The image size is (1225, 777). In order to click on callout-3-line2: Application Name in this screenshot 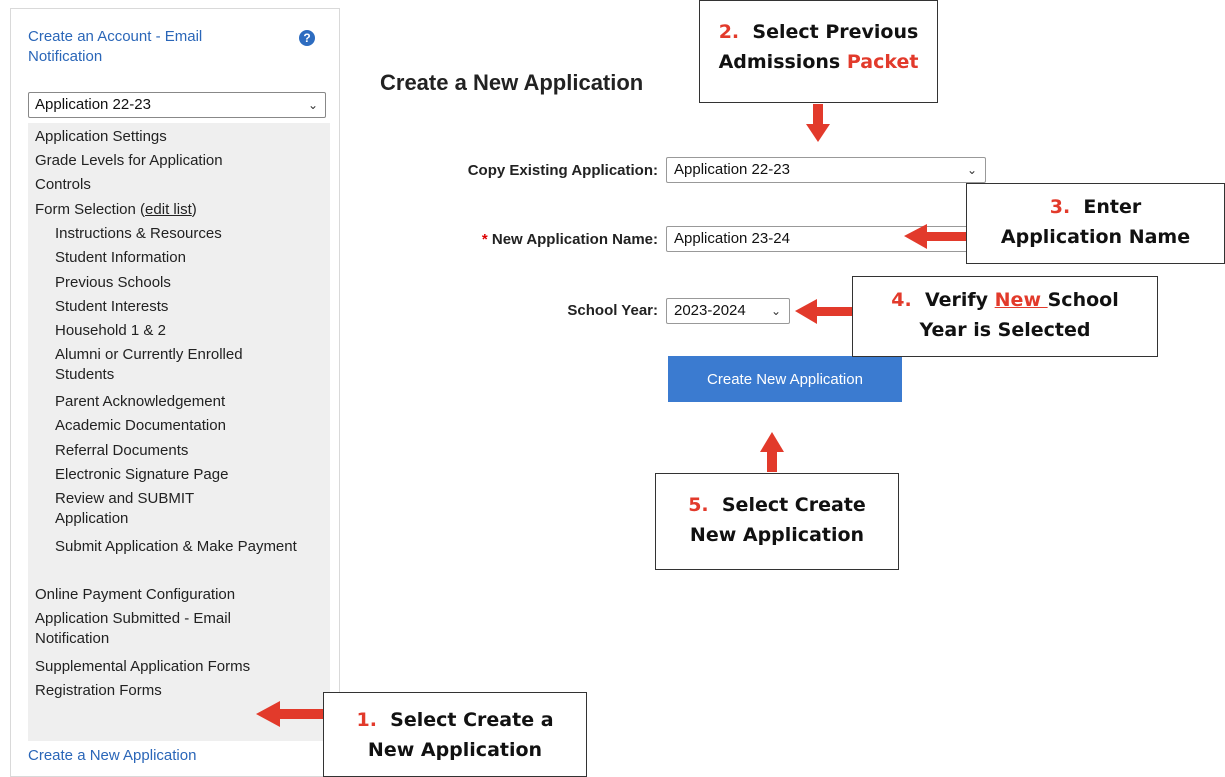, I will do `click(1095, 237)`.